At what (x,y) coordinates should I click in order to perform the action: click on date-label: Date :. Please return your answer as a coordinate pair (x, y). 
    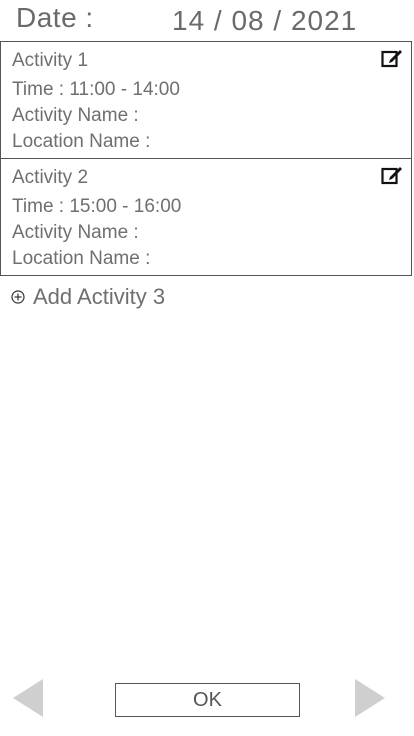
    Looking at the image, I should click on (55, 17).